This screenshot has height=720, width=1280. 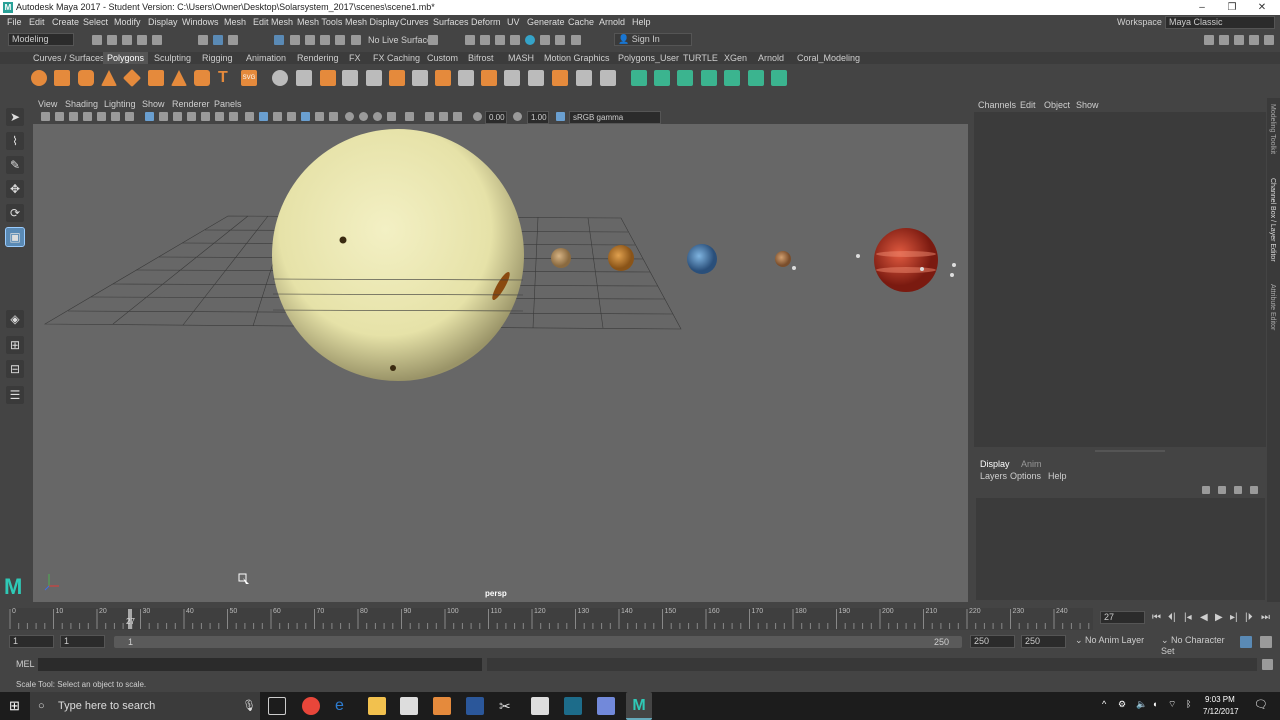 I want to click on isolate-select-icon, so click(x=409, y=116).